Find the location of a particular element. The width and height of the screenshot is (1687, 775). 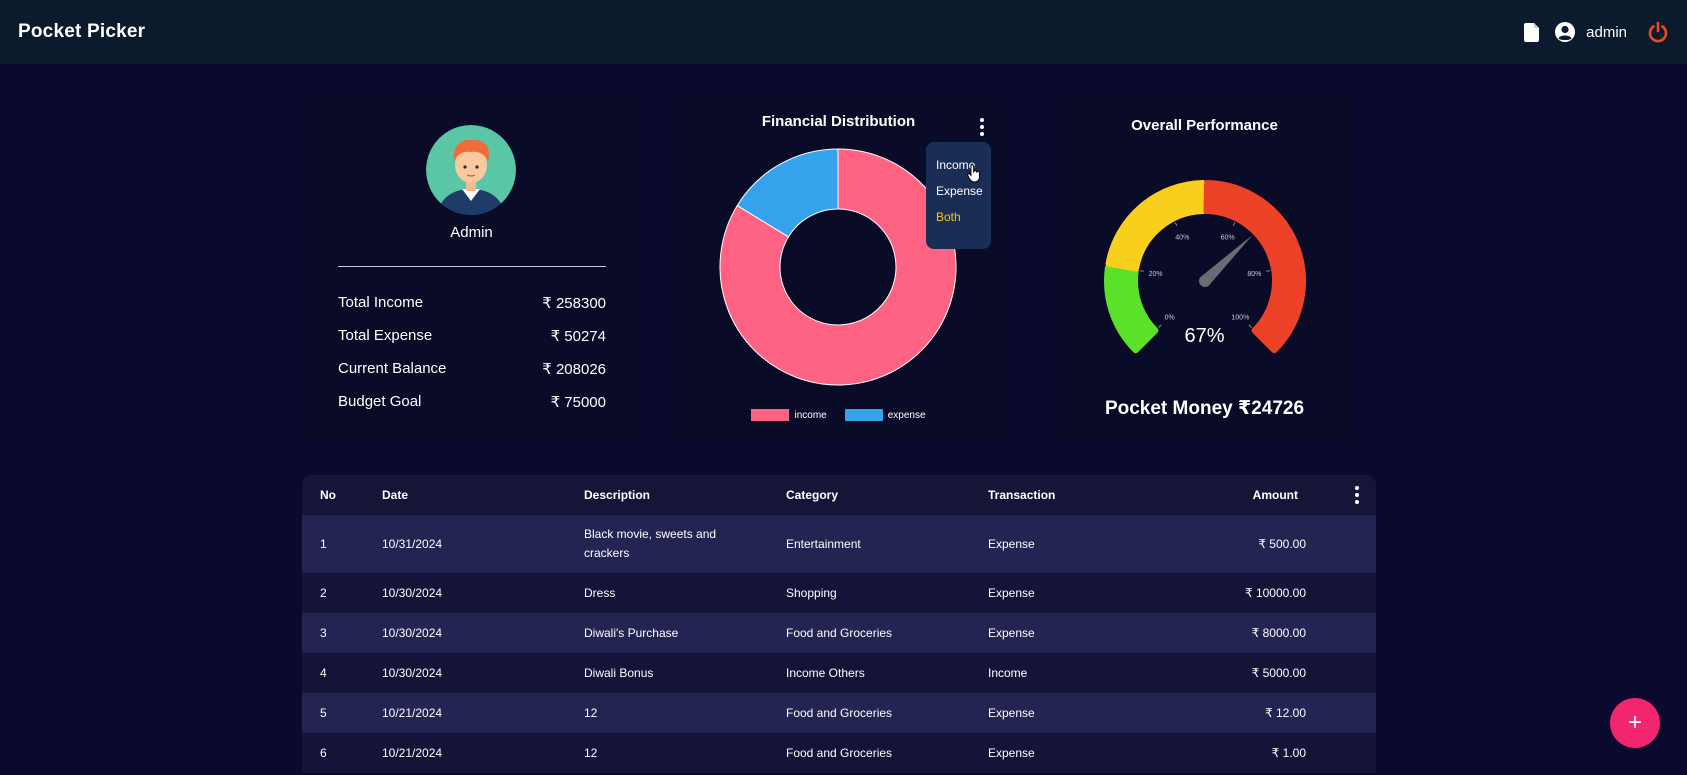

hand-cursor-icon is located at coordinates (973, 174).